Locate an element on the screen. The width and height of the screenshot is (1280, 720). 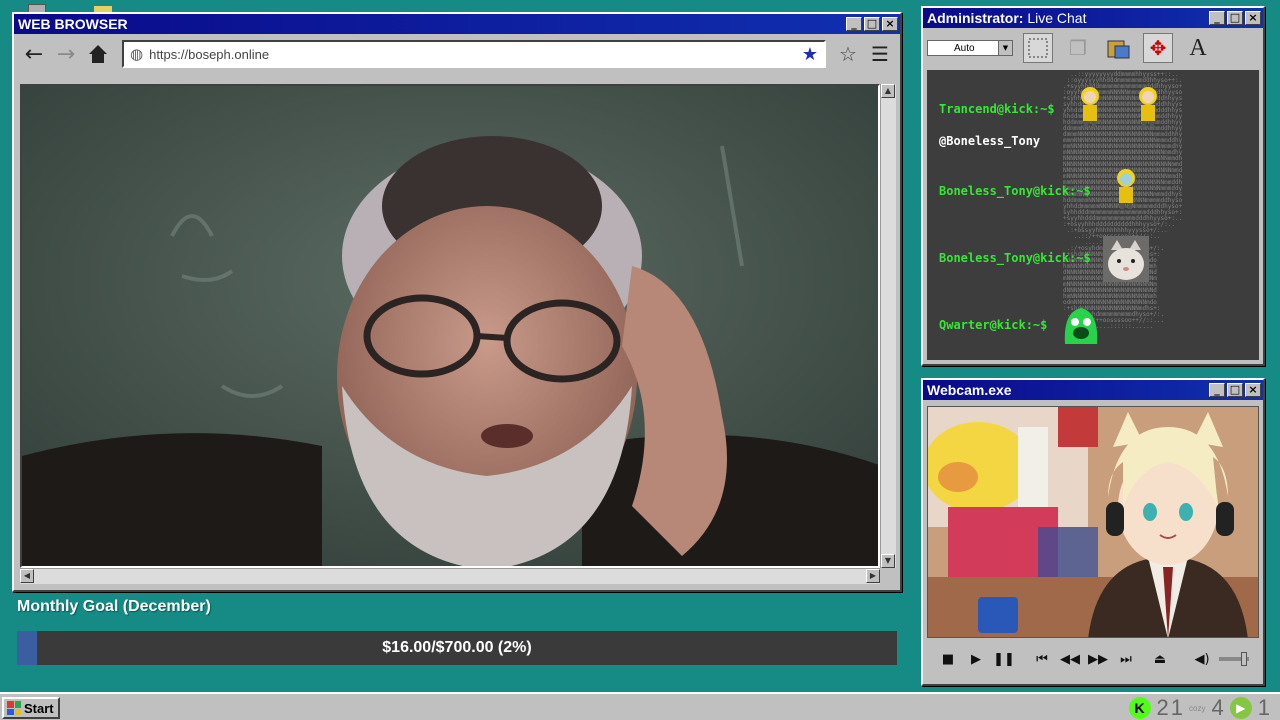
kick-second-count: 1 is located at coordinates (1177, 707).